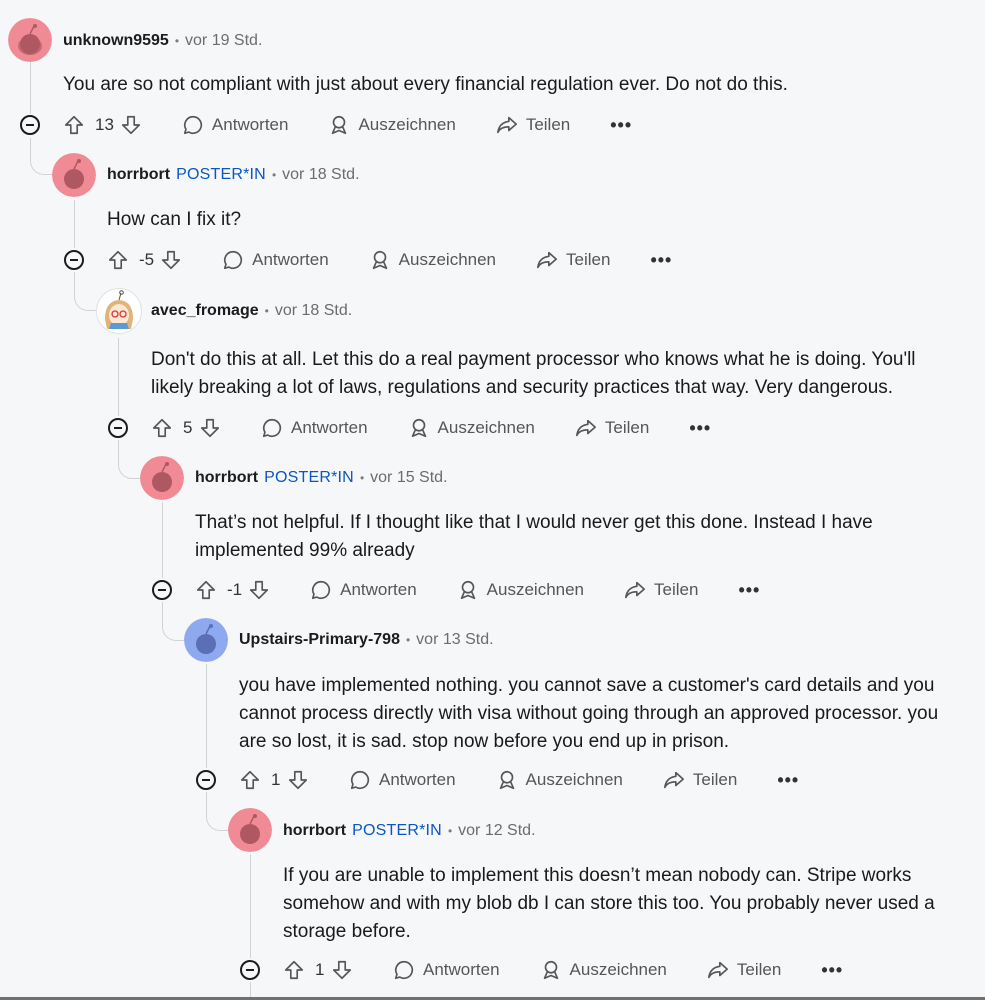 The height and width of the screenshot is (1000, 985). I want to click on comment-actions: -5 Antworten Auszeichnen Teilen •••, so click(389, 260).